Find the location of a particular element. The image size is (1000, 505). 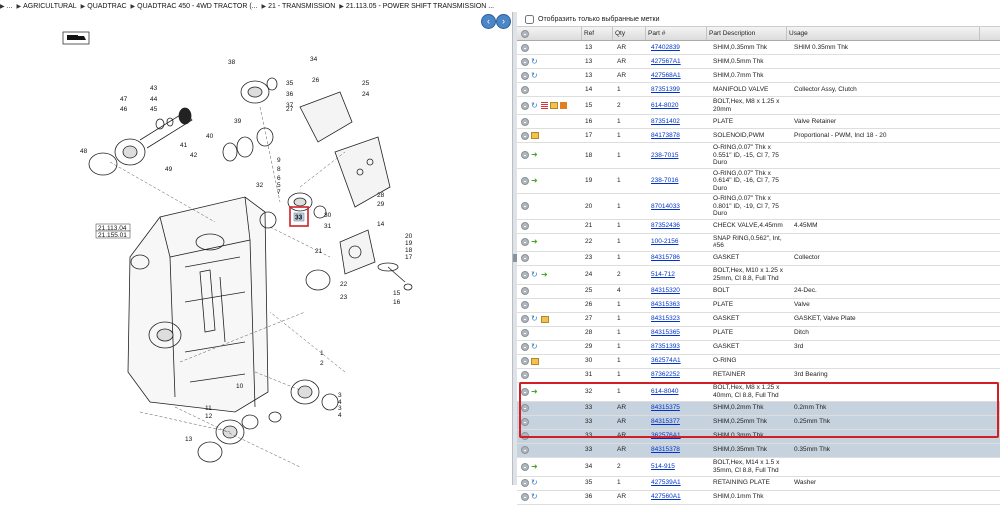

ref-label: 33 is located at coordinates (299, 217).